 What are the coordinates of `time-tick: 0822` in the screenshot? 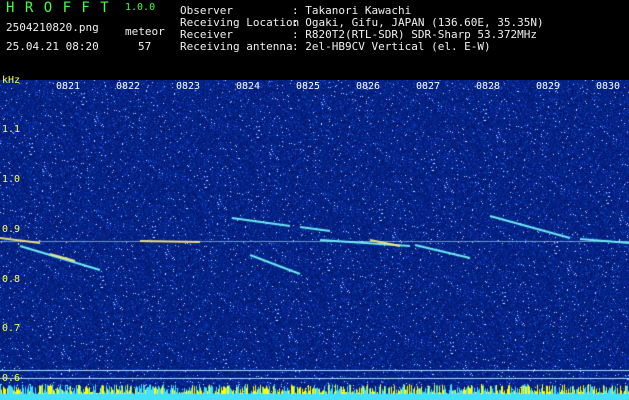 It's located at (128, 86).